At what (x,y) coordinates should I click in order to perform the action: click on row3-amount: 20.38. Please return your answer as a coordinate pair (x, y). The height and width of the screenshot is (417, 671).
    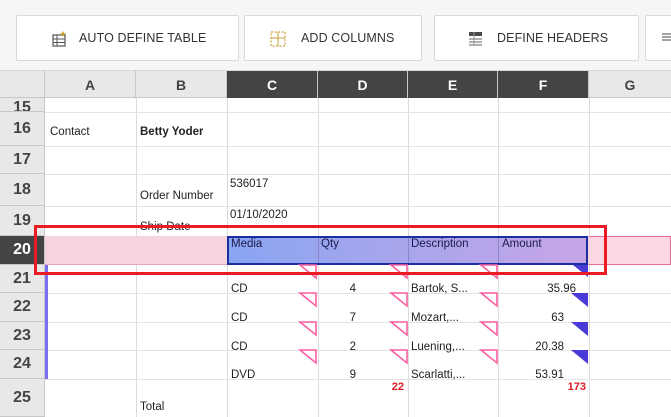
    Looking at the image, I should click on (531, 347).